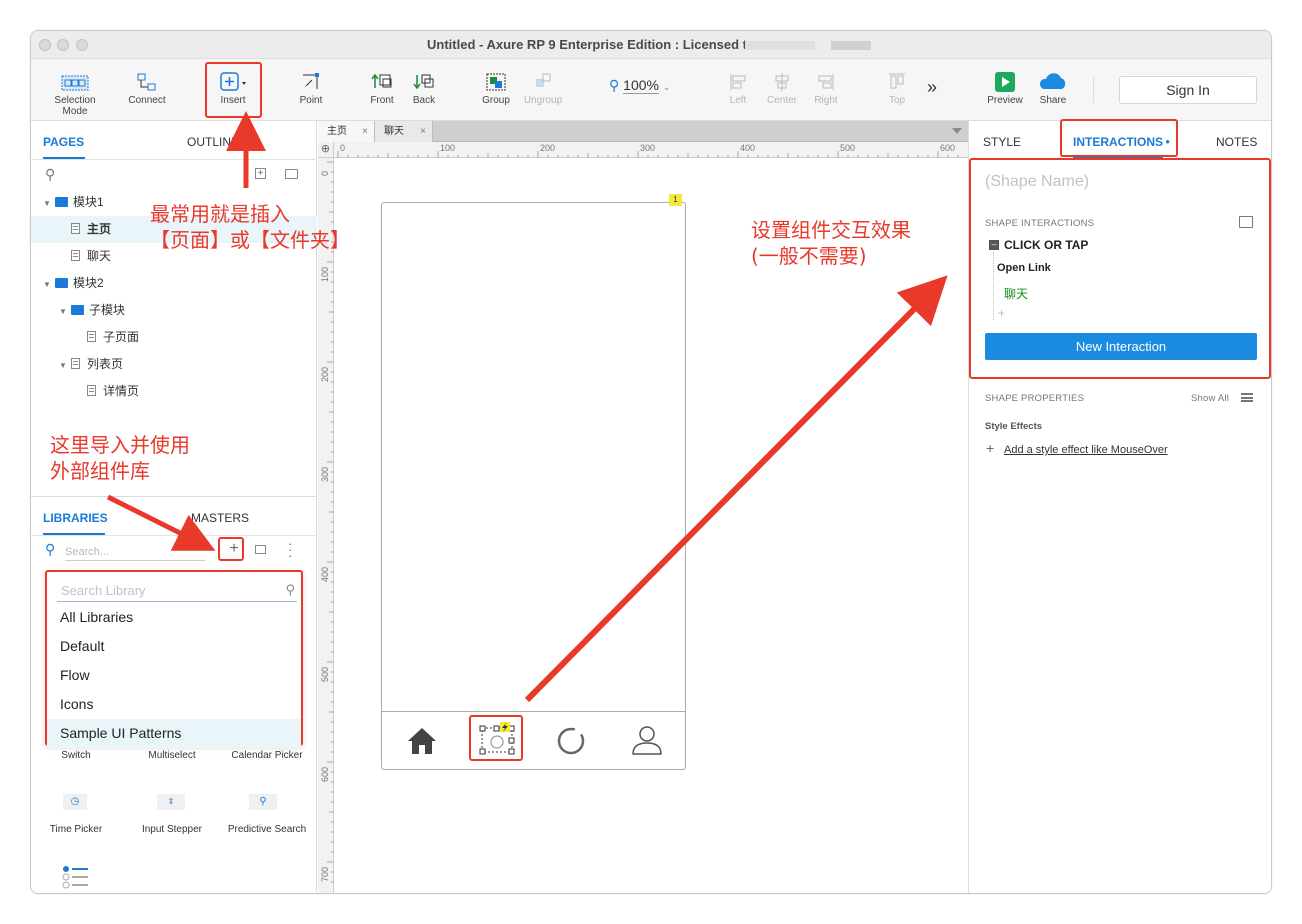 The image size is (1302, 924). I want to click on add-icon: +, so click(990, 448).